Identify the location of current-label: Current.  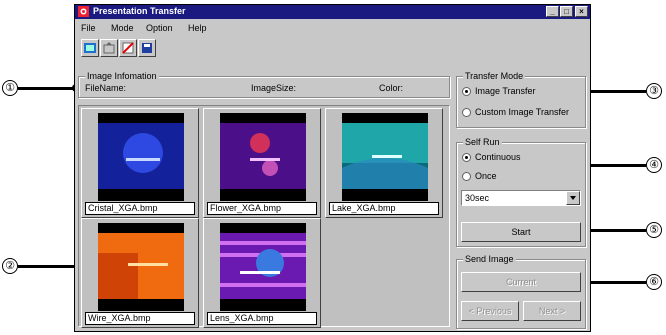
(520, 282).